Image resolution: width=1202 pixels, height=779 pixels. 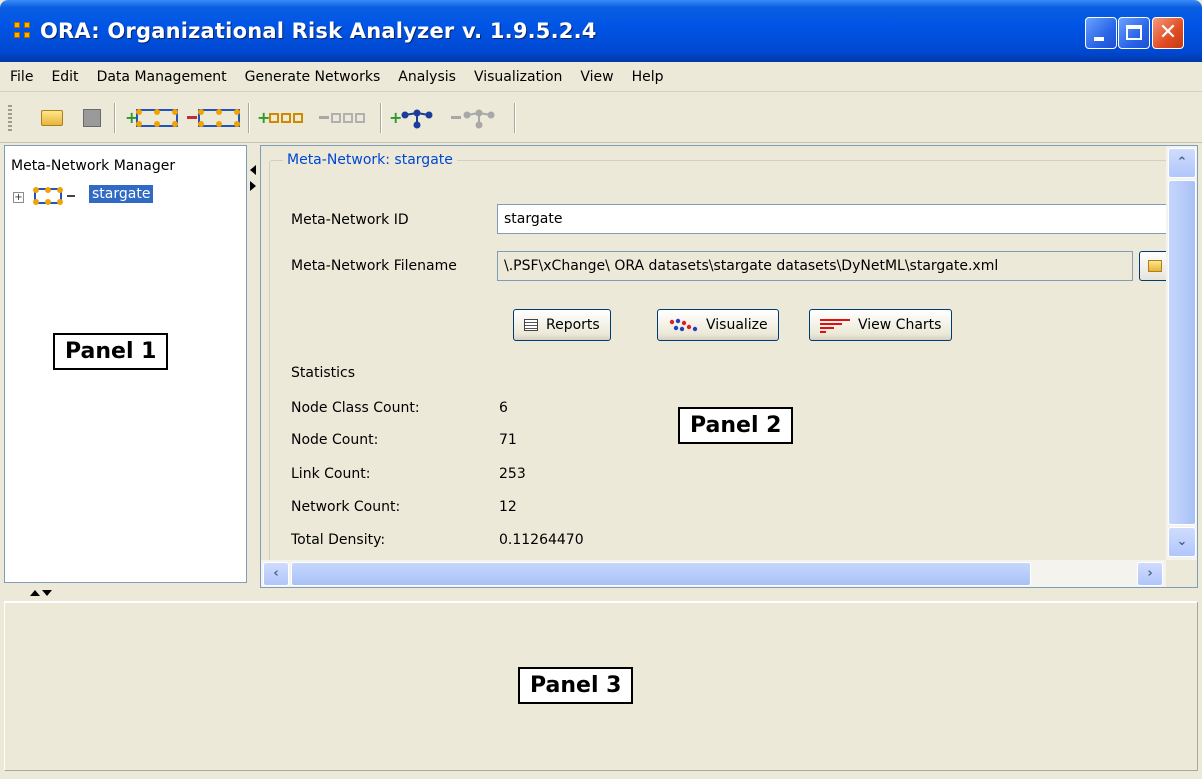 I want to click on menu-visualization: Visualization, so click(x=518, y=77).